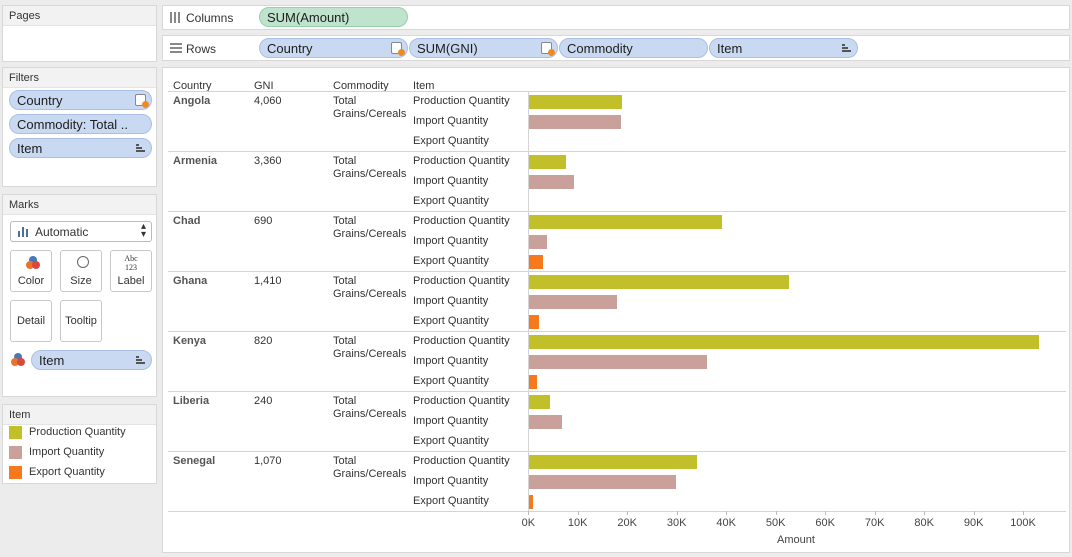 This screenshot has height=557, width=1072. I want to click on gni-cell: 690, so click(263, 221).